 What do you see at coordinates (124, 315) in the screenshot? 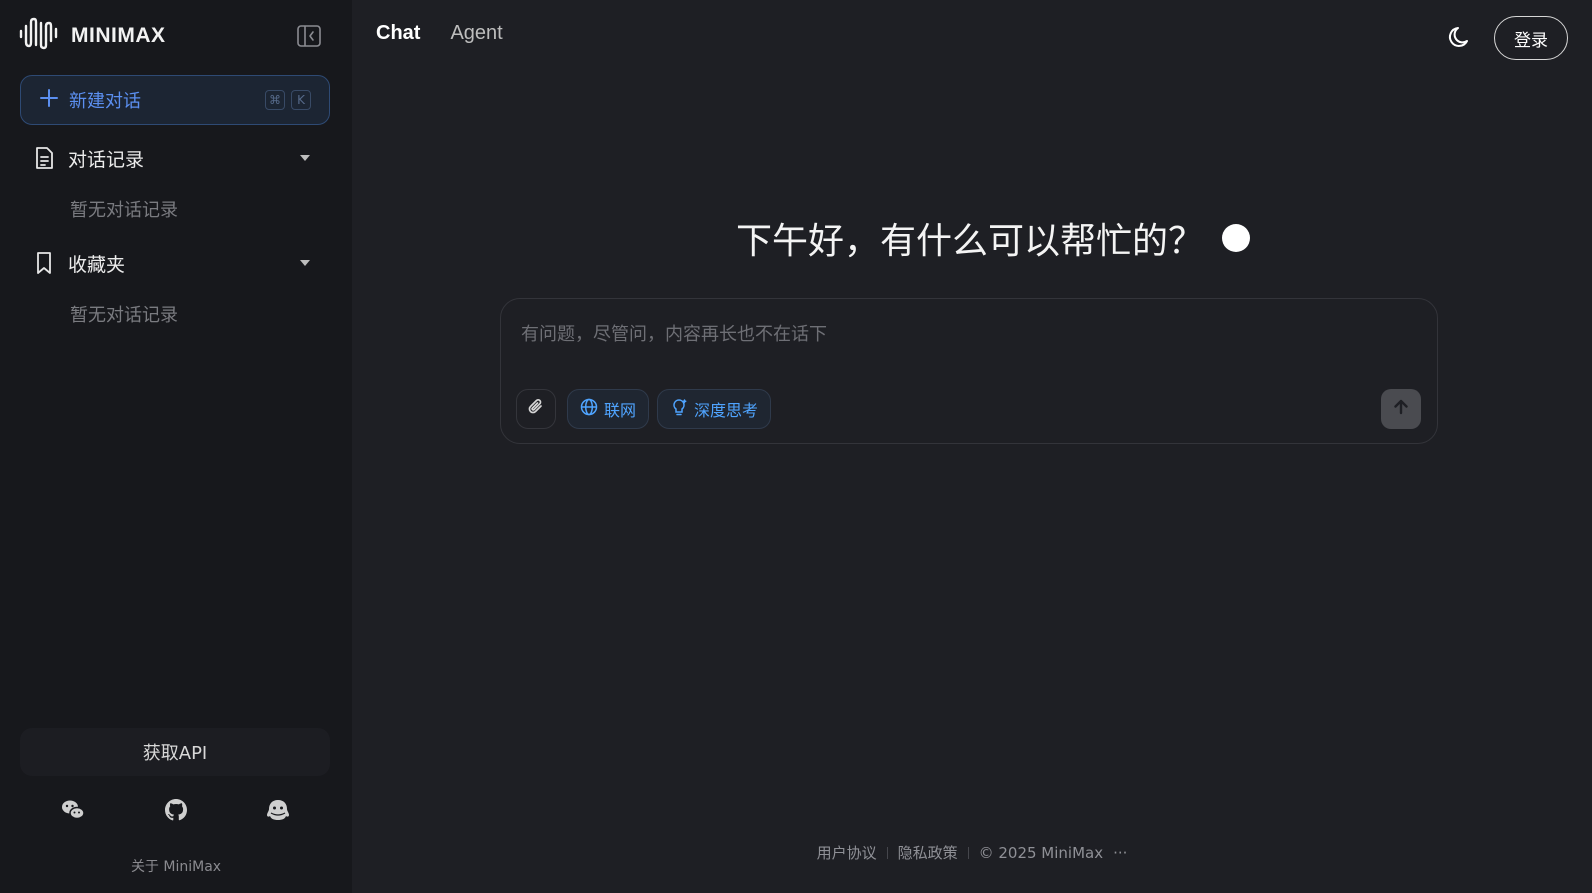
I see `favorites-empty-text: 暂无对话记录` at bounding box center [124, 315].